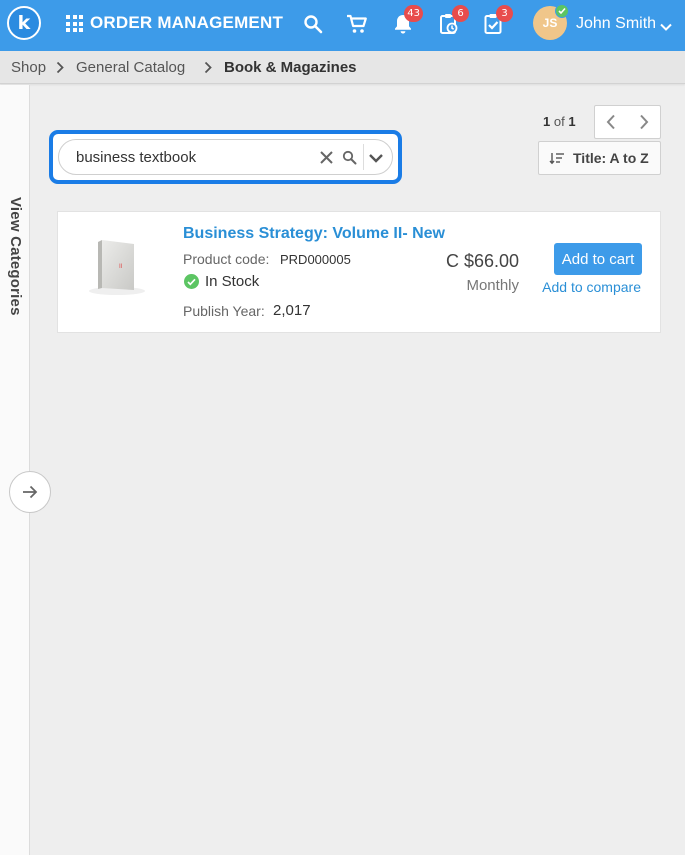 The width and height of the screenshot is (685, 855). What do you see at coordinates (28, 67) in the screenshot?
I see `breadcrumb-shop: Shop` at bounding box center [28, 67].